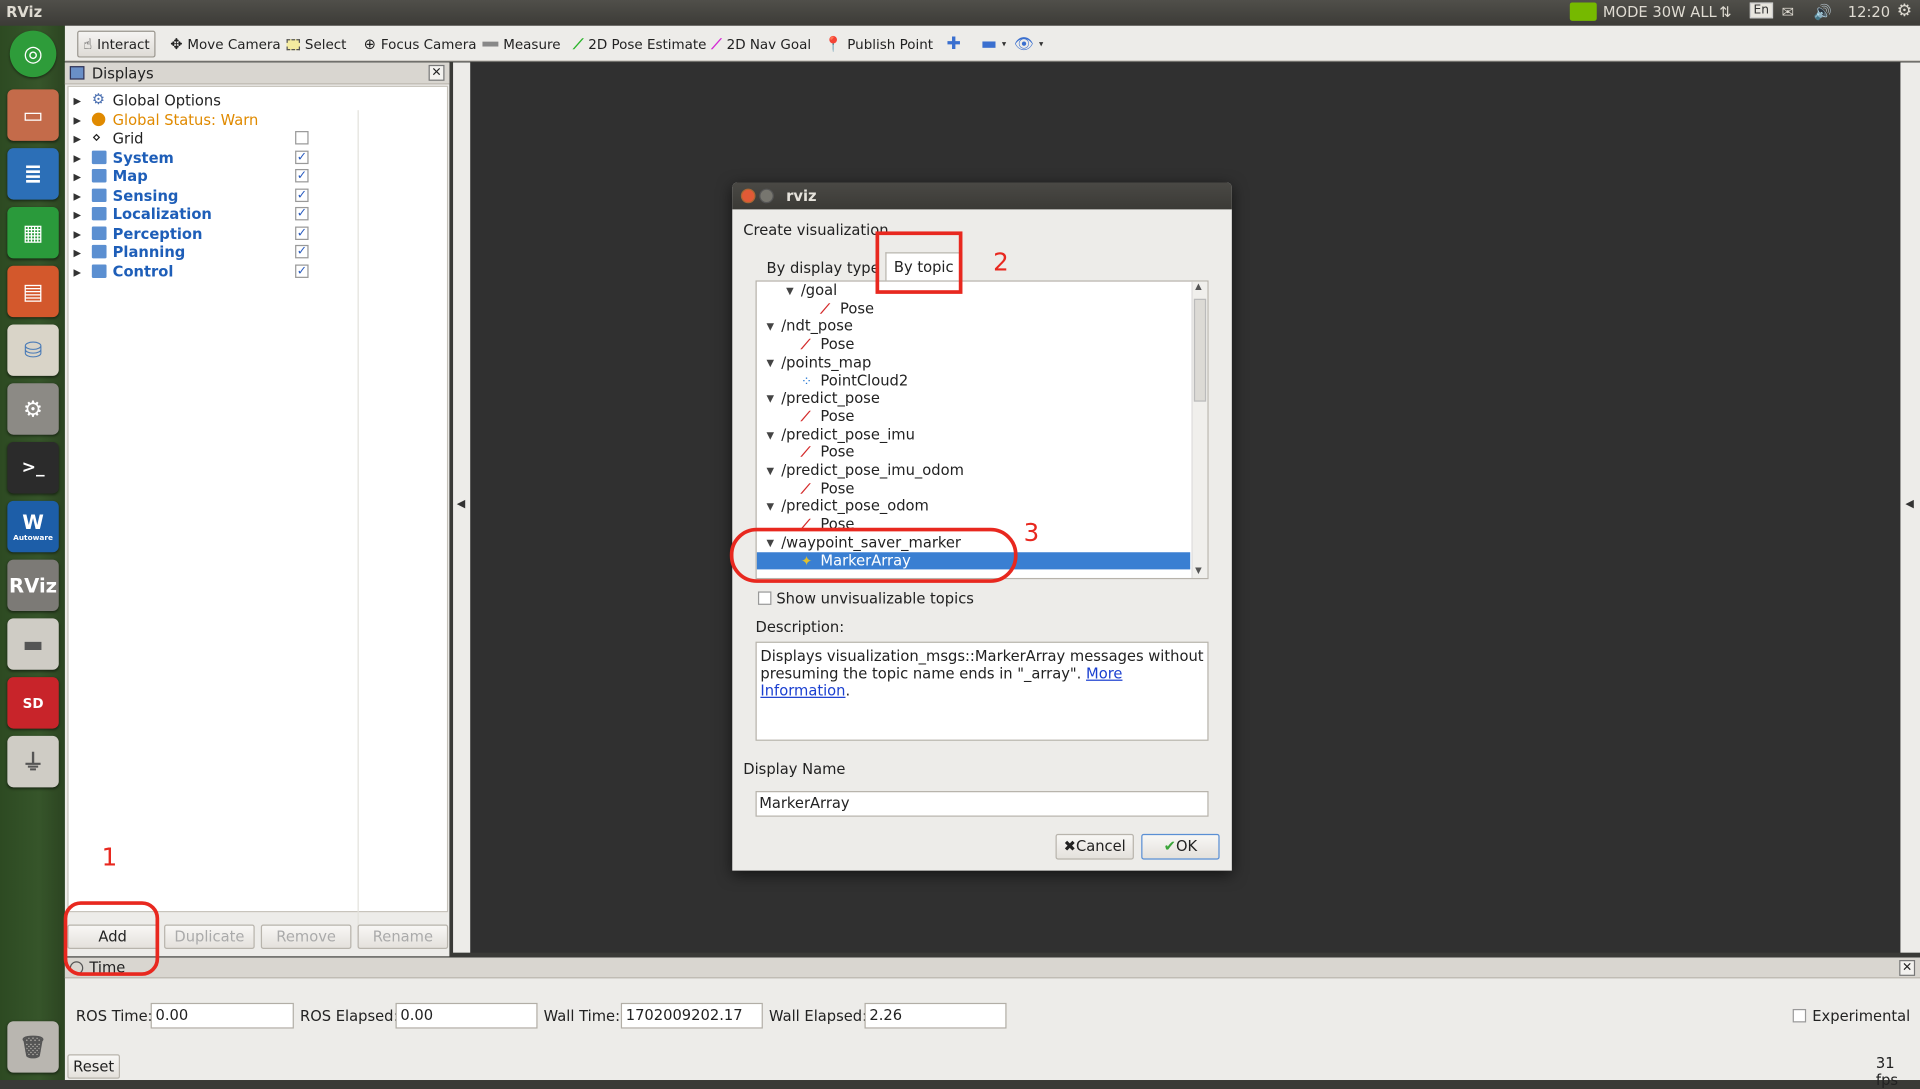  What do you see at coordinates (33, 468) in the screenshot?
I see `terminal-icon: >_` at bounding box center [33, 468].